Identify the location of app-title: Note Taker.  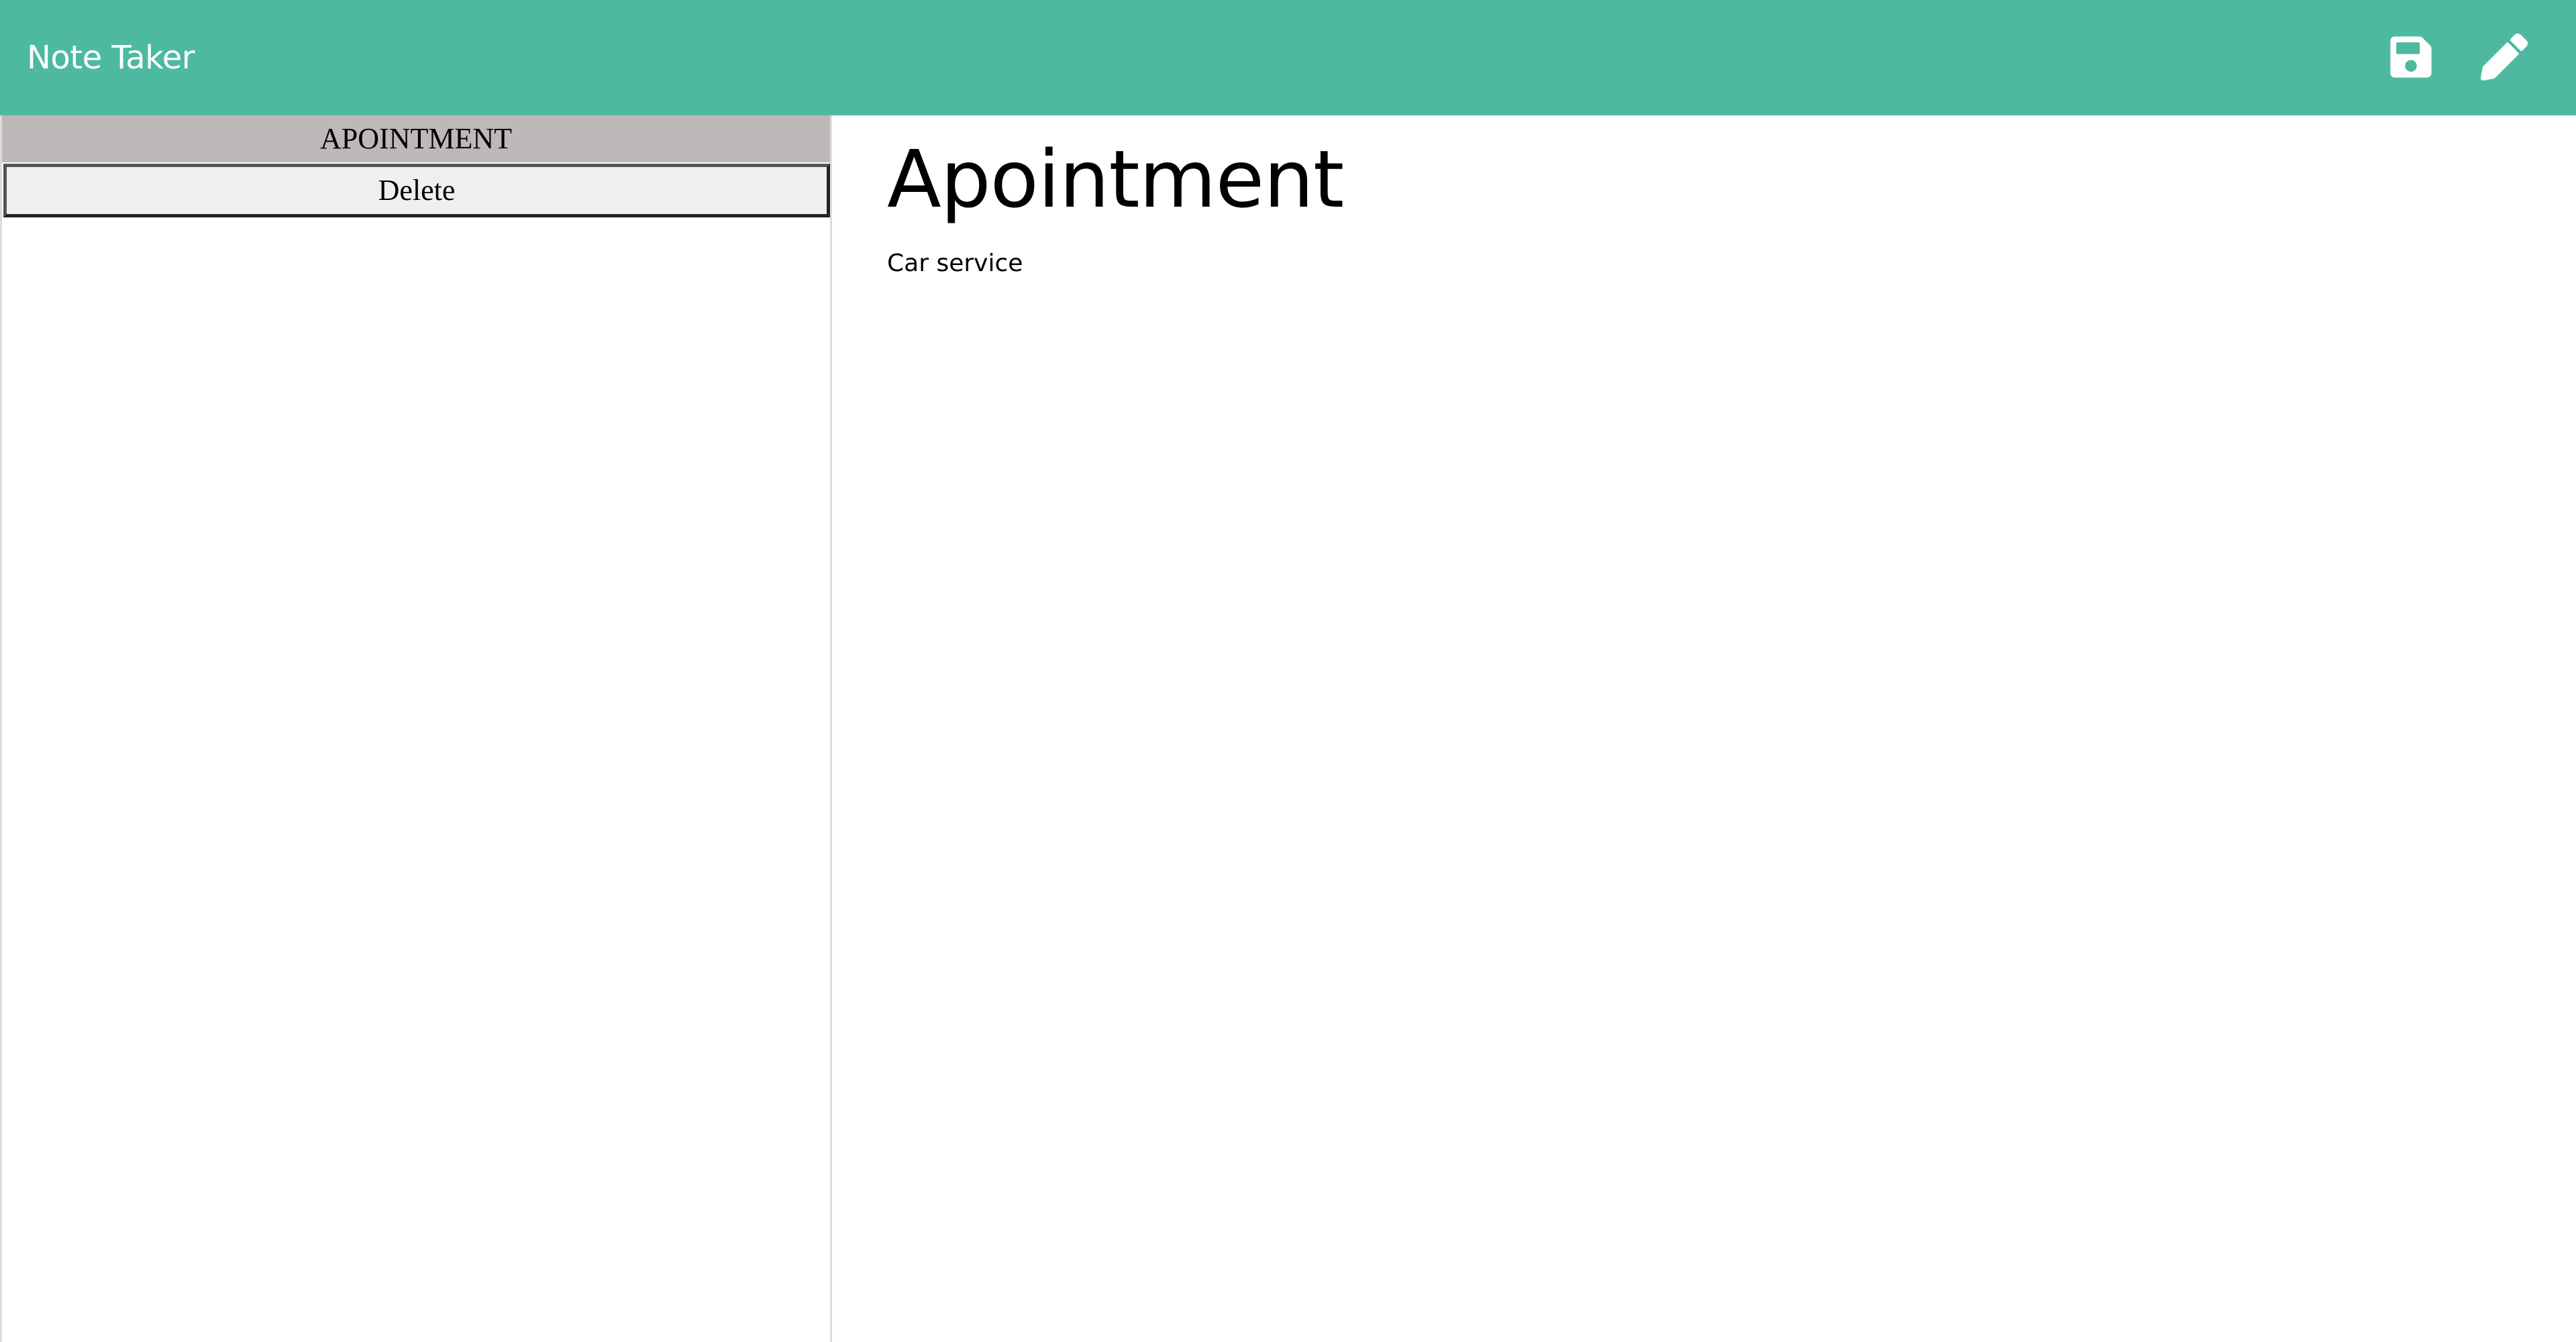
(111, 58).